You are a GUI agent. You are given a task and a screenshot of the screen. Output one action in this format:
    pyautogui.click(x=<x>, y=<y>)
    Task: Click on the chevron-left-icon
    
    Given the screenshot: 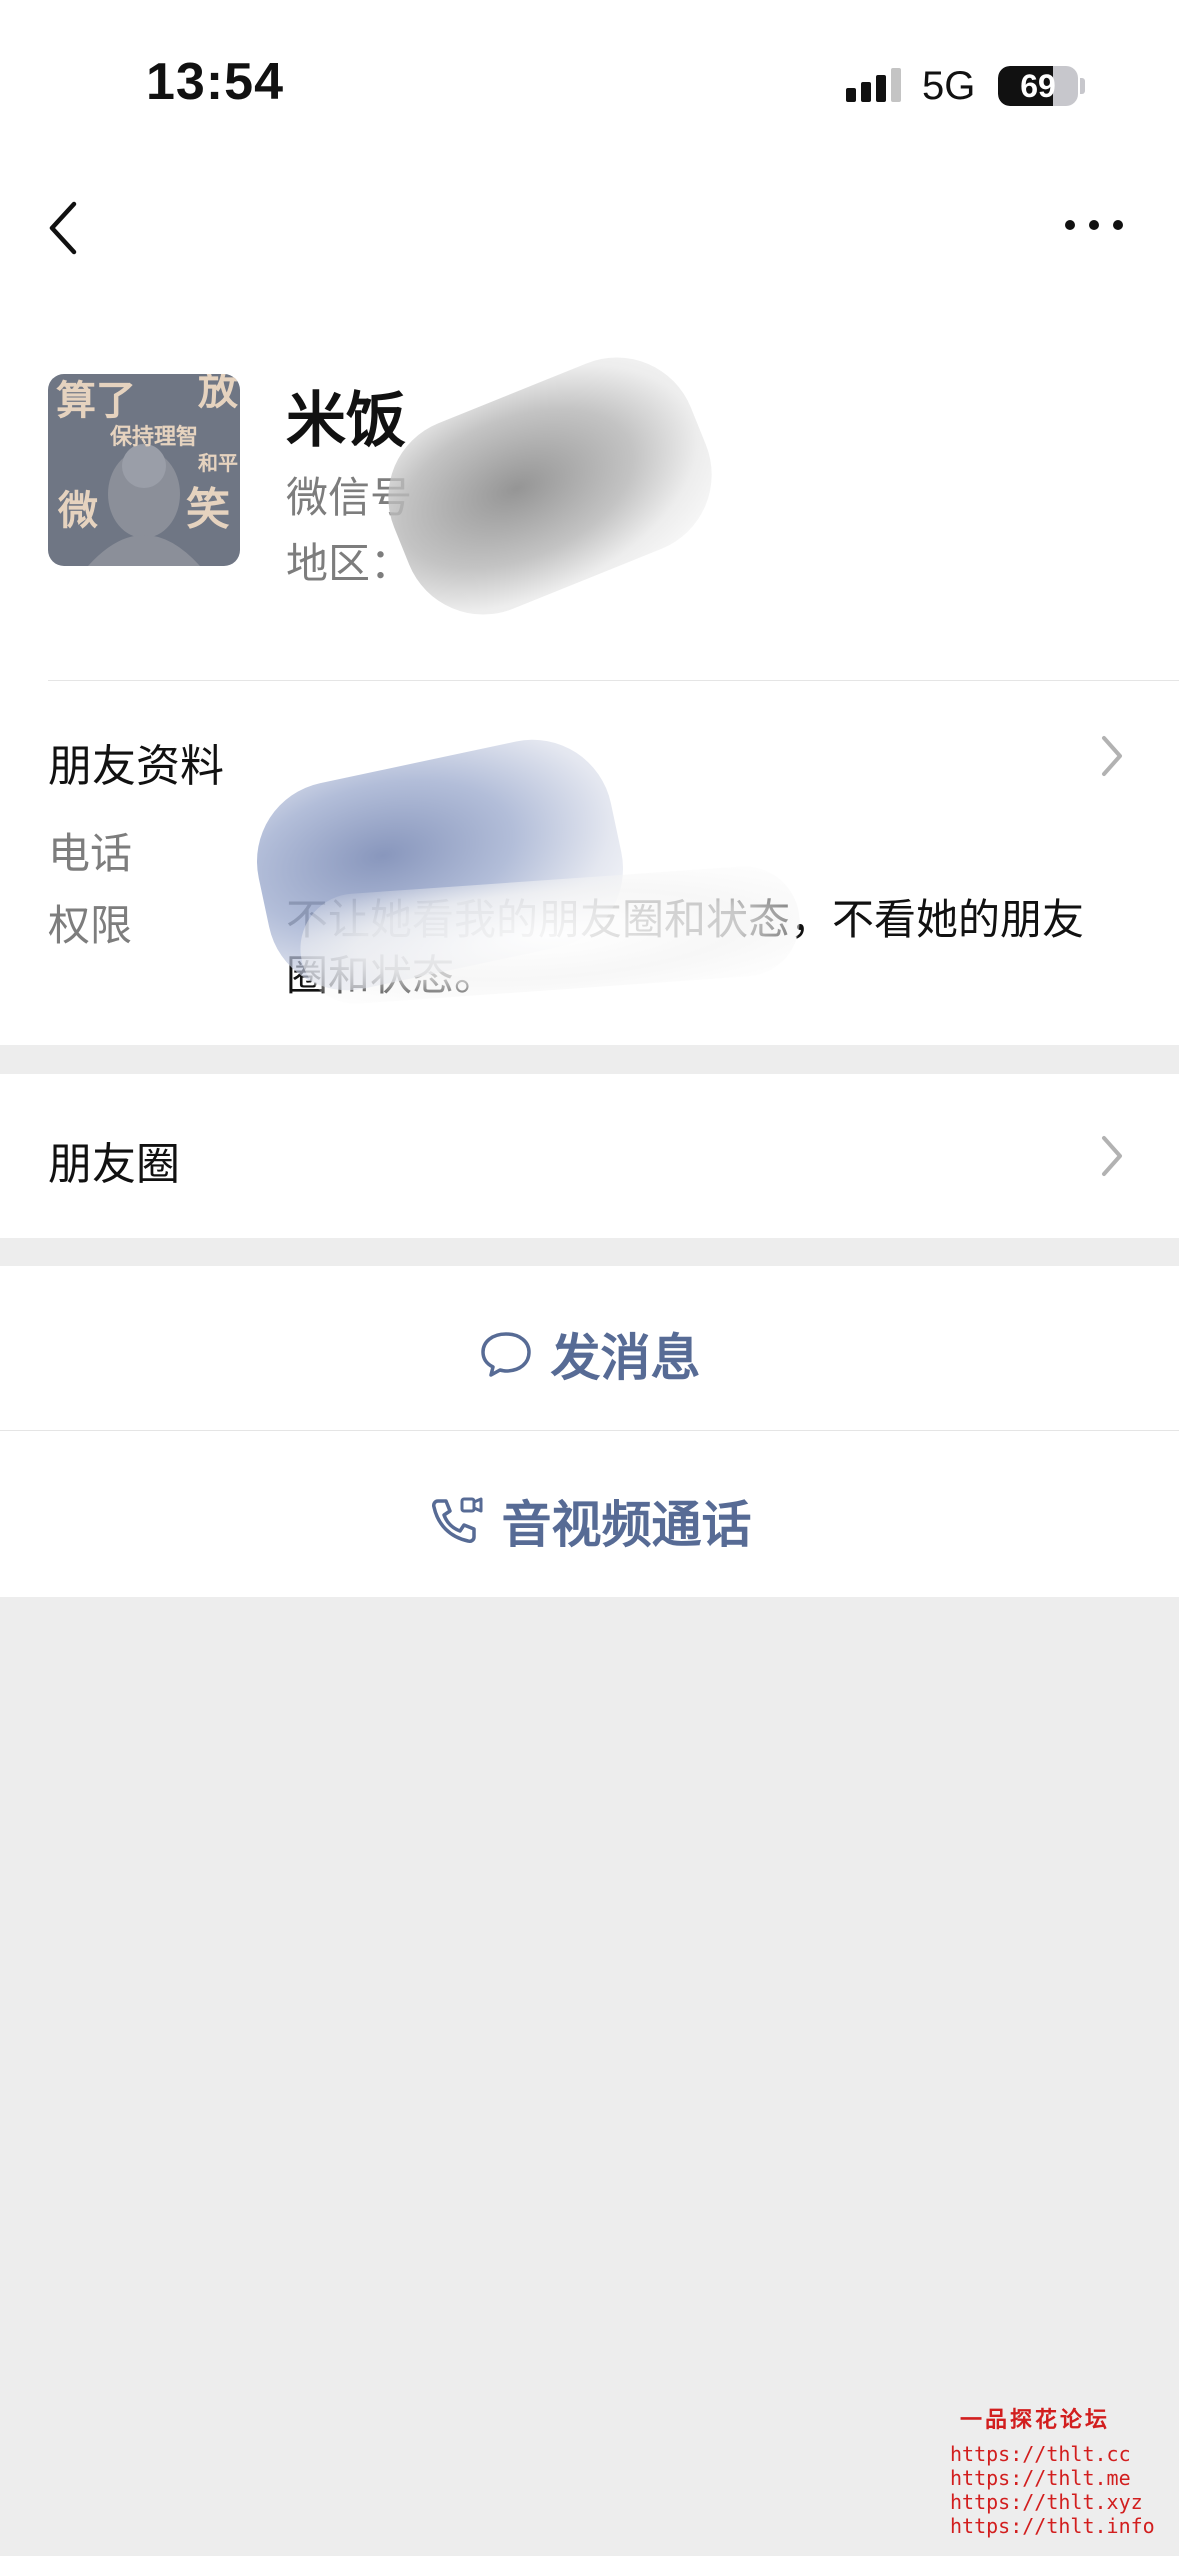 What is the action you would take?
    pyautogui.click(x=68, y=228)
    